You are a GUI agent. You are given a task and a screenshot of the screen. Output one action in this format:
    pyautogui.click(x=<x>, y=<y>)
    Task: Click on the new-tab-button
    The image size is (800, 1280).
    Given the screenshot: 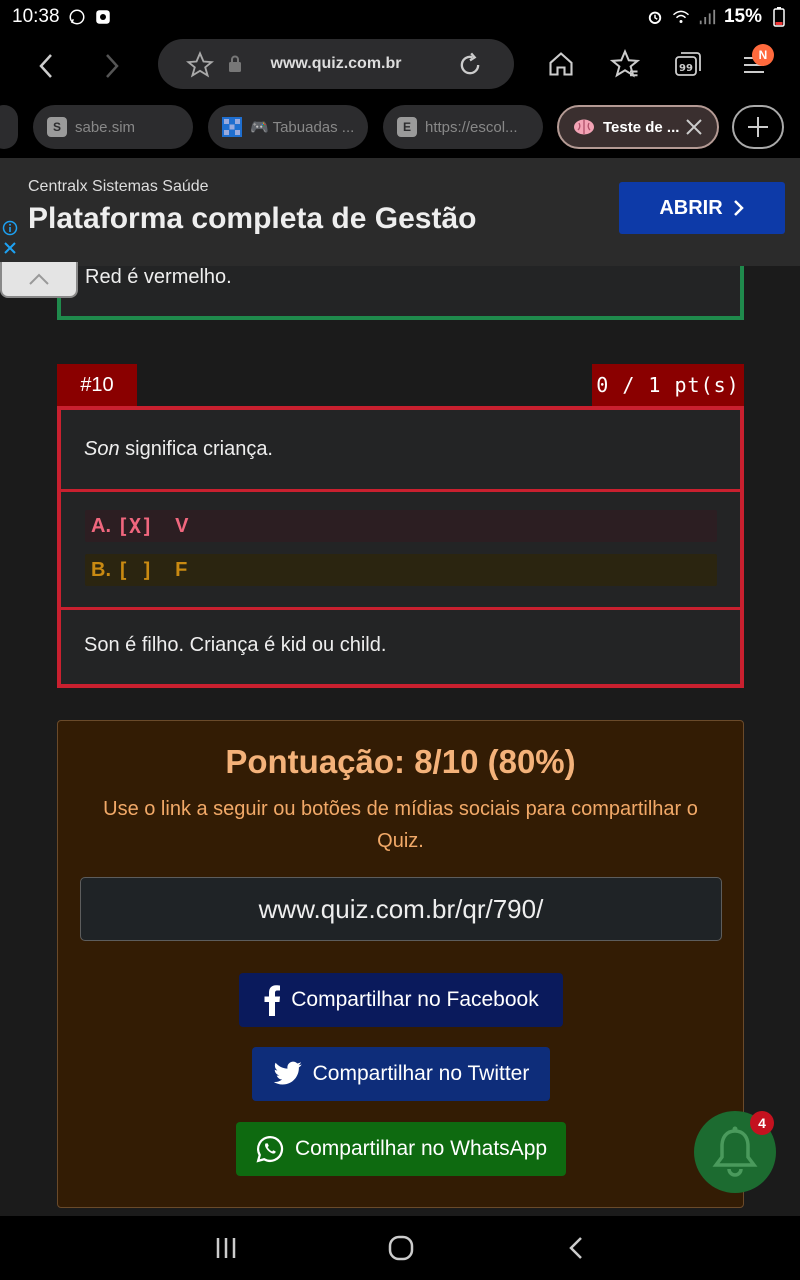 What is the action you would take?
    pyautogui.click(x=758, y=127)
    